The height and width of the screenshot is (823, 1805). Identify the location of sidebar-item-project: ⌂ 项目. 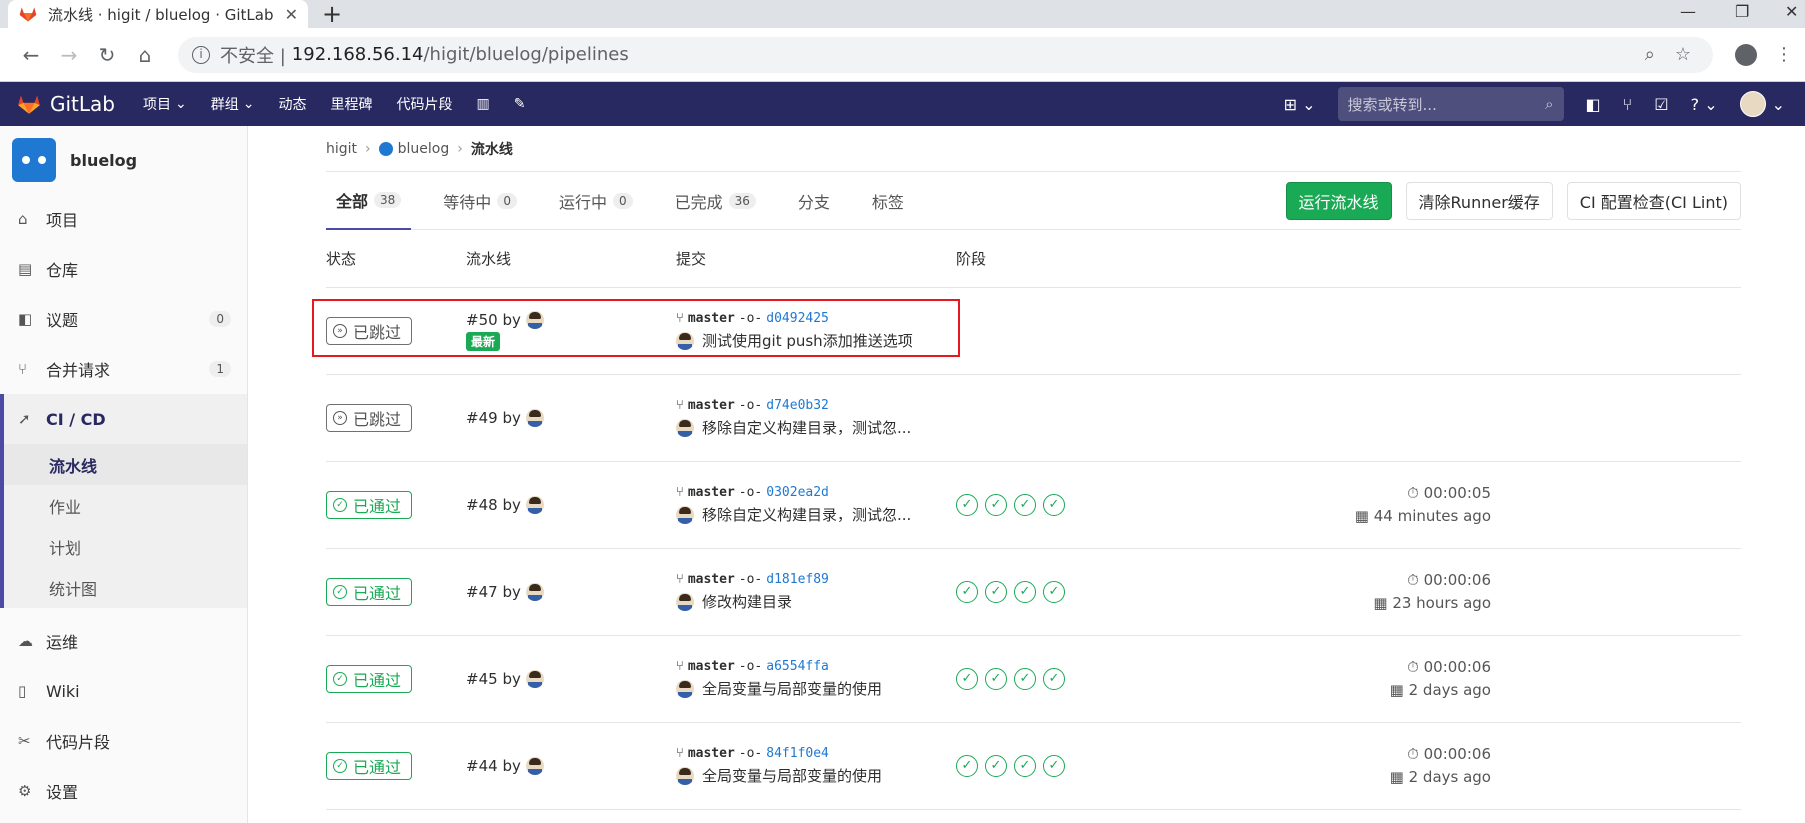
(123, 219).